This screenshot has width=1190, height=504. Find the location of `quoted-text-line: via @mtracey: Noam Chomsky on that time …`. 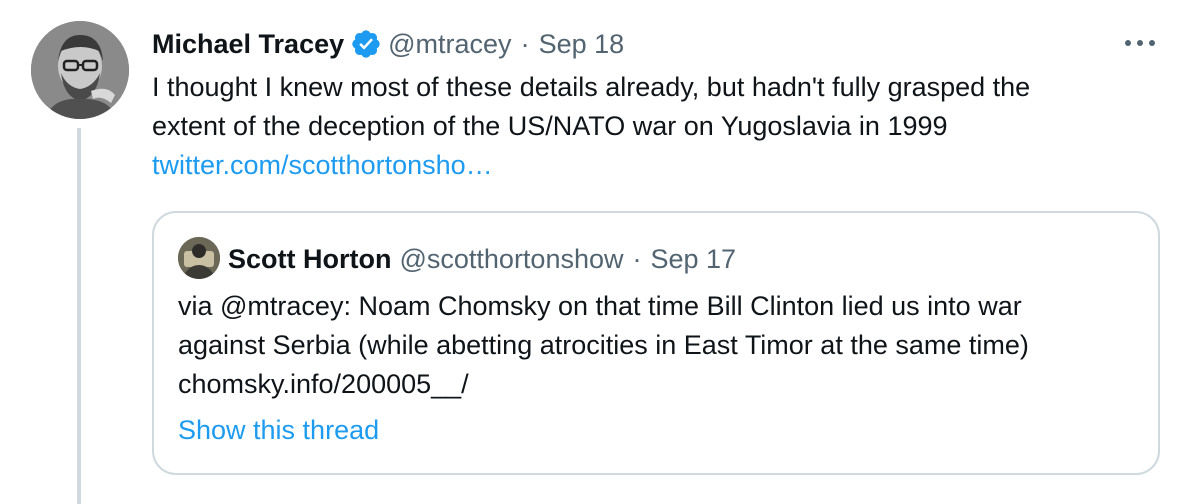

quoted-text-line: via @mtracey: Noam Chomsky on that time … is located at coordinates (600, 306).